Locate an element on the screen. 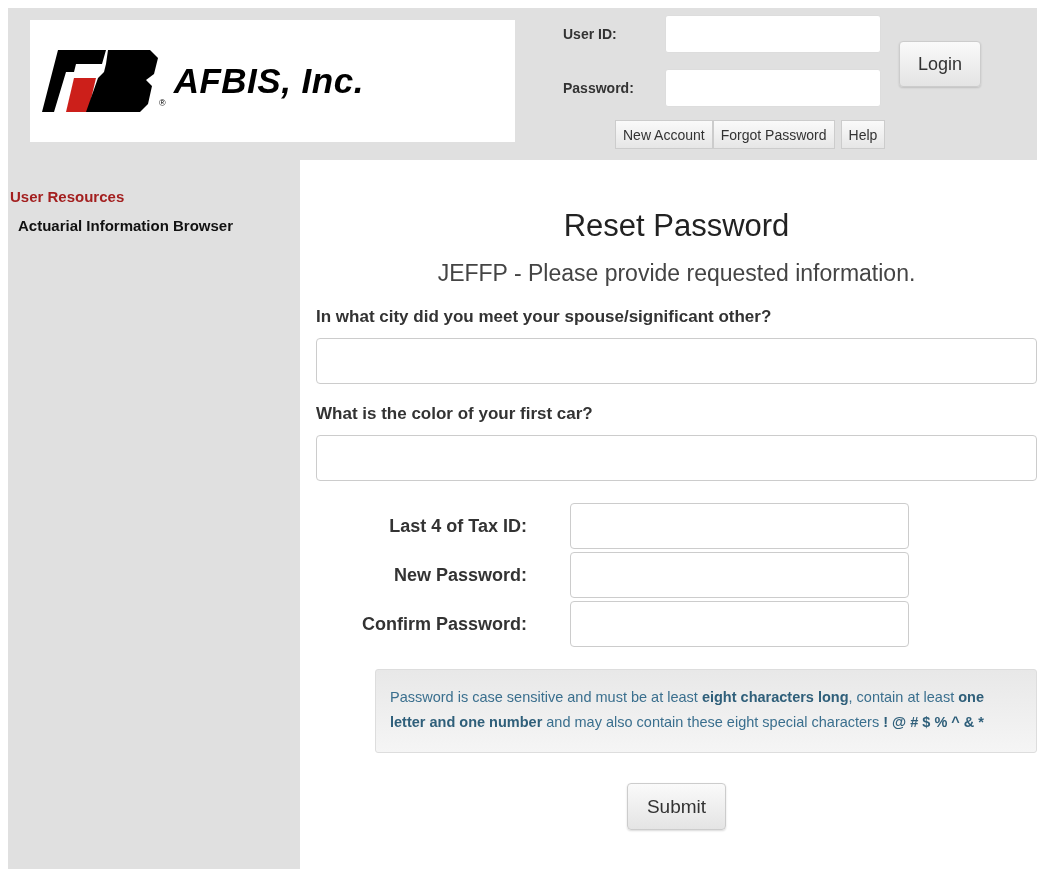 This screenshot has height=869, width=1037. field-label: Password: is located at coordinates (599, 88).